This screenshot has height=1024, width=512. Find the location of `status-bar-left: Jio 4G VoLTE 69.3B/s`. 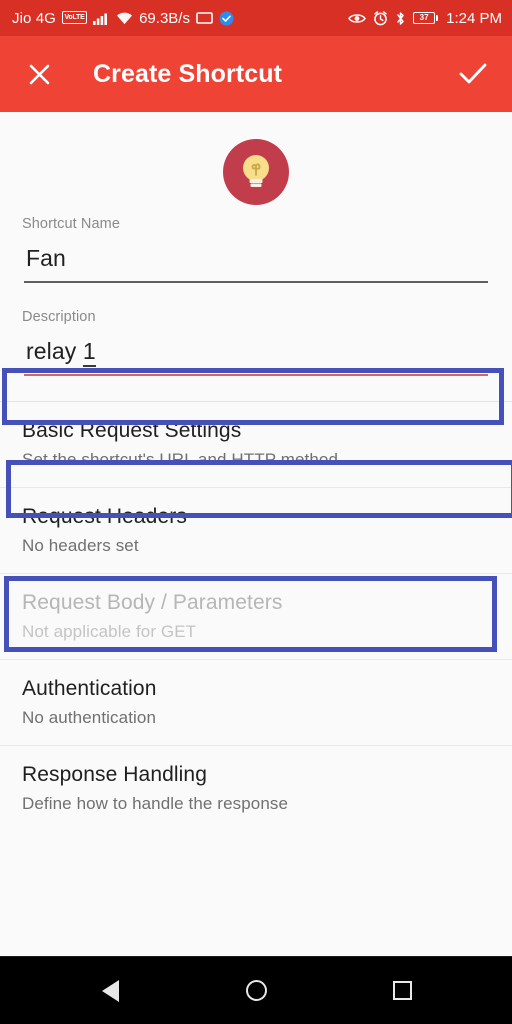

status-bar-left: Jio 4G VoLTE 69.3B/s is located at coordinates (180, 18).